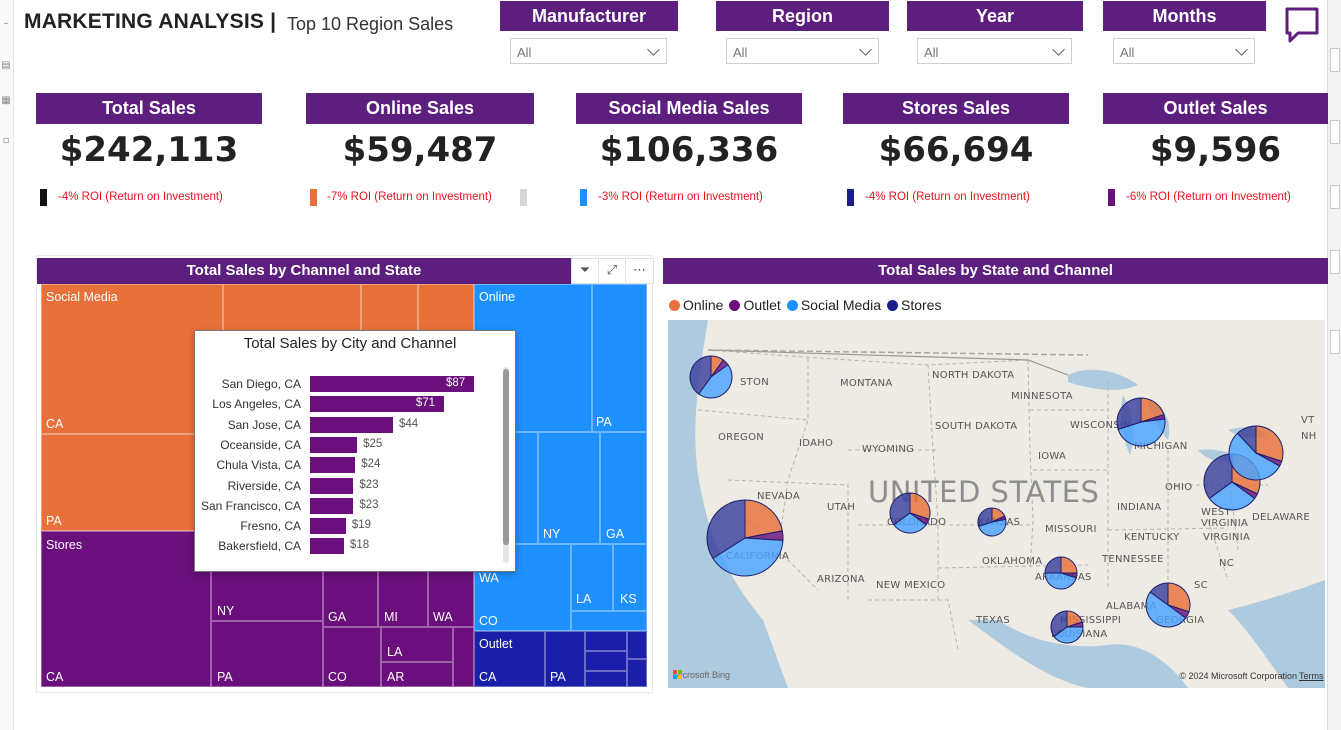 The height and width of the screenshot is (730, 1341). I want to click on tooltip-city-label: Chula Vista, CA, so click(259, 465).